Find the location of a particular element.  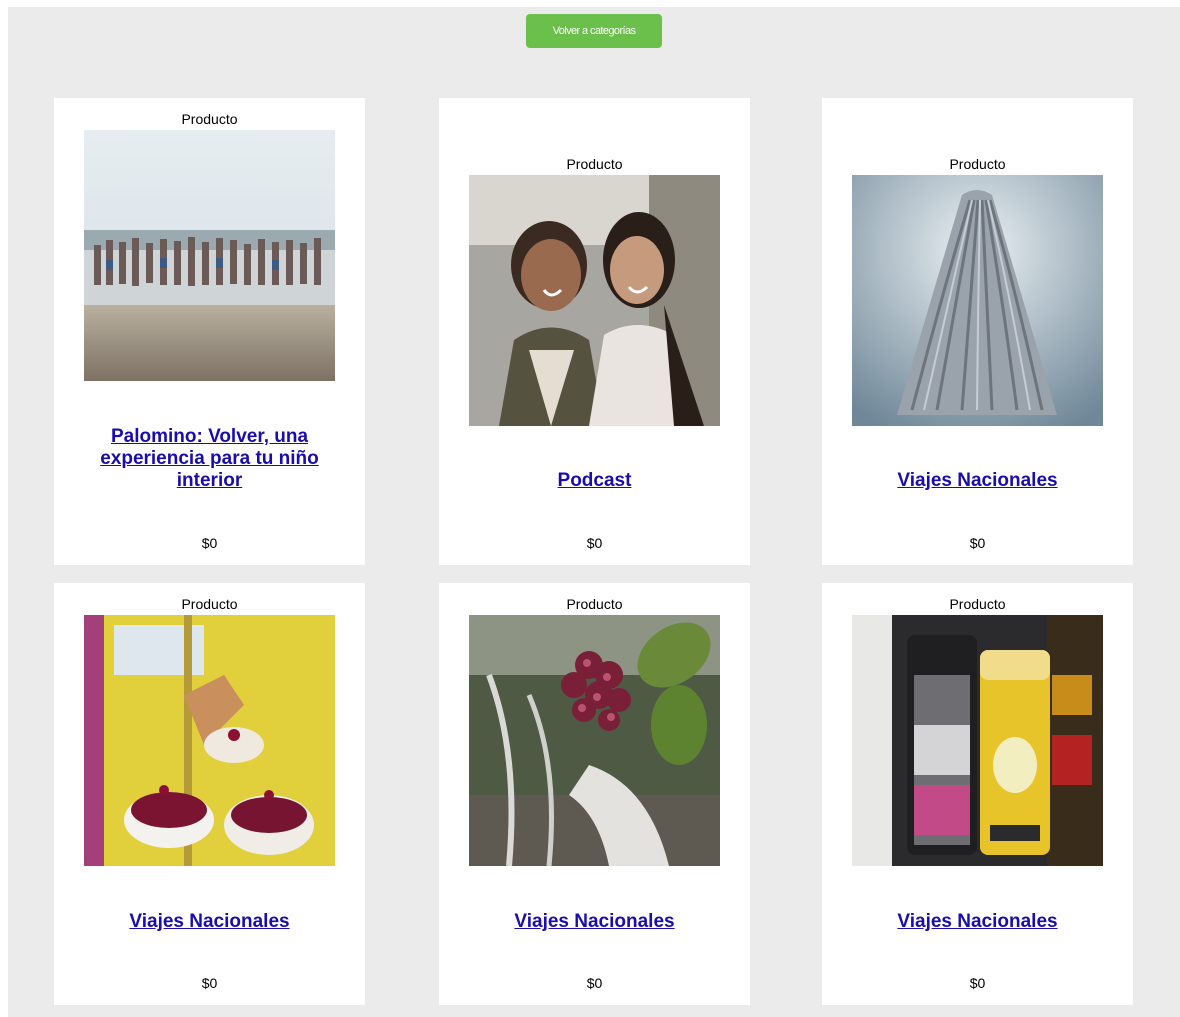

flowers-bicycle-image is located at coordinates (594, 740).